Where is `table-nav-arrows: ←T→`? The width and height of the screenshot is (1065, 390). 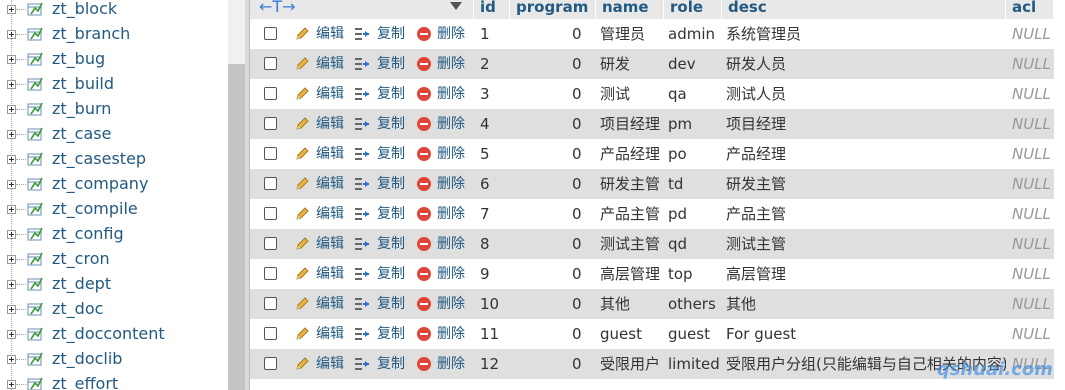
table-nav-arrows: ←T→ is located at coordinates (277, 7).